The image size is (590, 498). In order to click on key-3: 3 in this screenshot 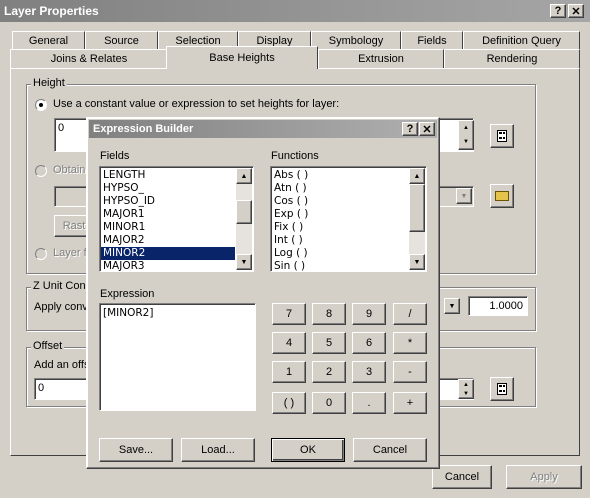, I will do `click(369, 372)`.